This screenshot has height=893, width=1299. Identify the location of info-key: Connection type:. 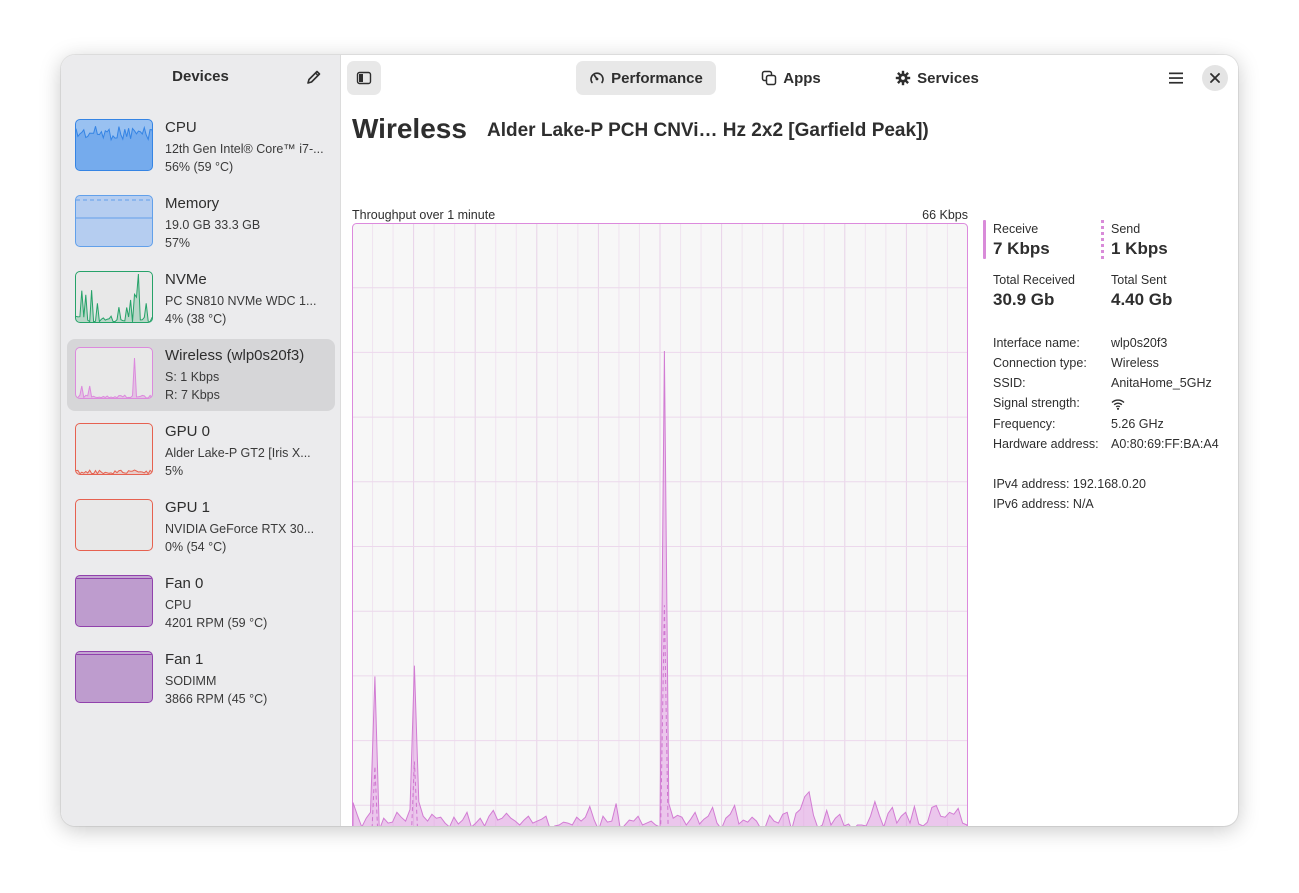
(1040, 363).